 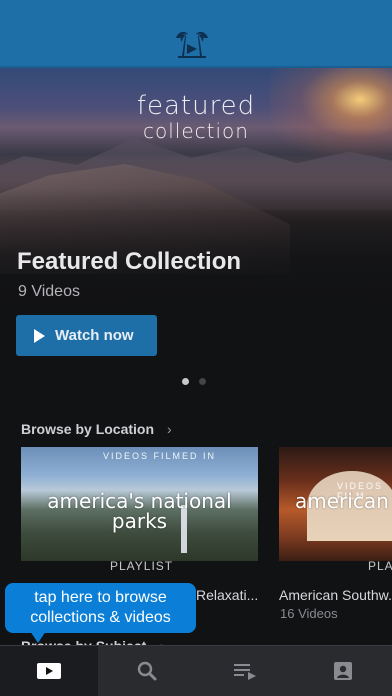 I want to click on watch-now-label: Watch now, so click(x=94, y=335).